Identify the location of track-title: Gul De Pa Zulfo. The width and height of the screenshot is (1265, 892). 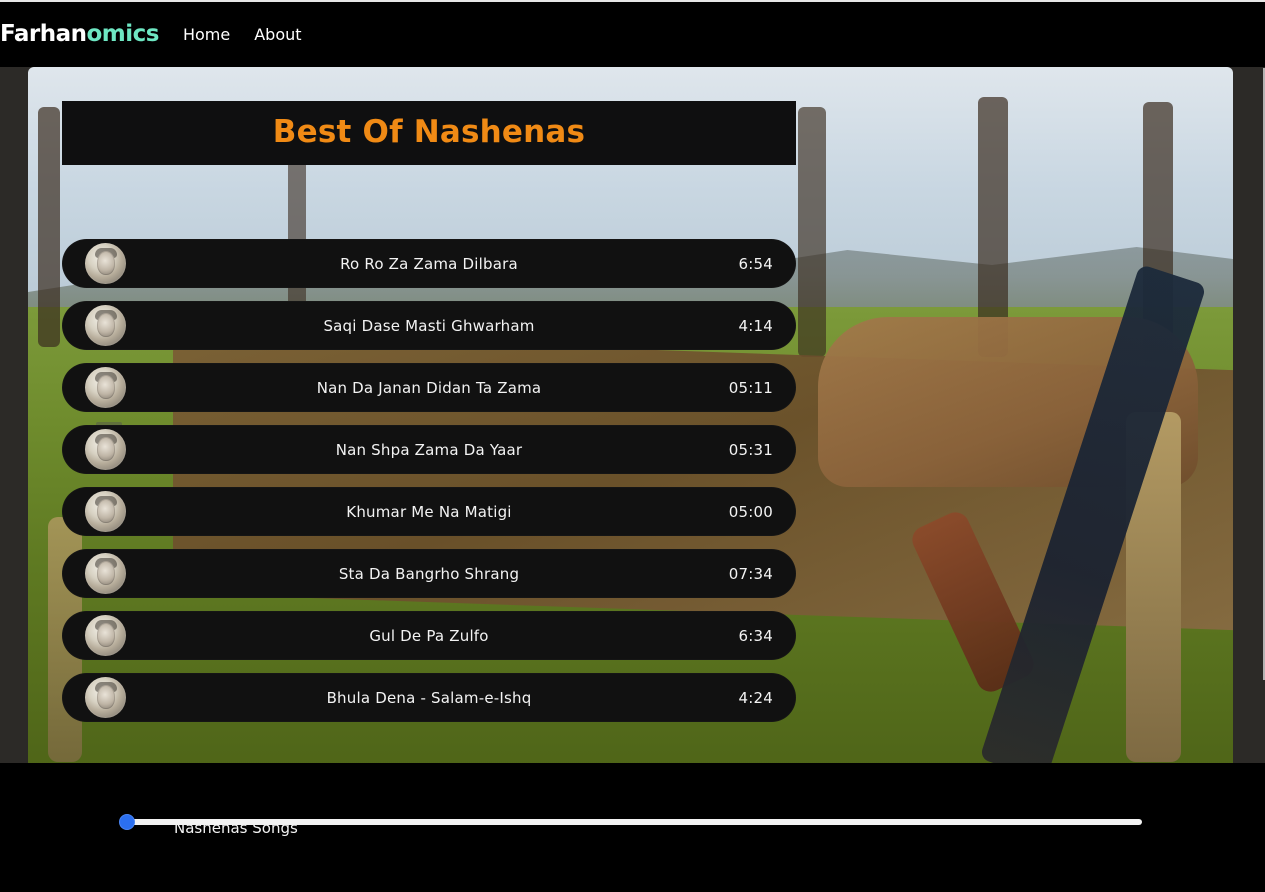
(429, 635).